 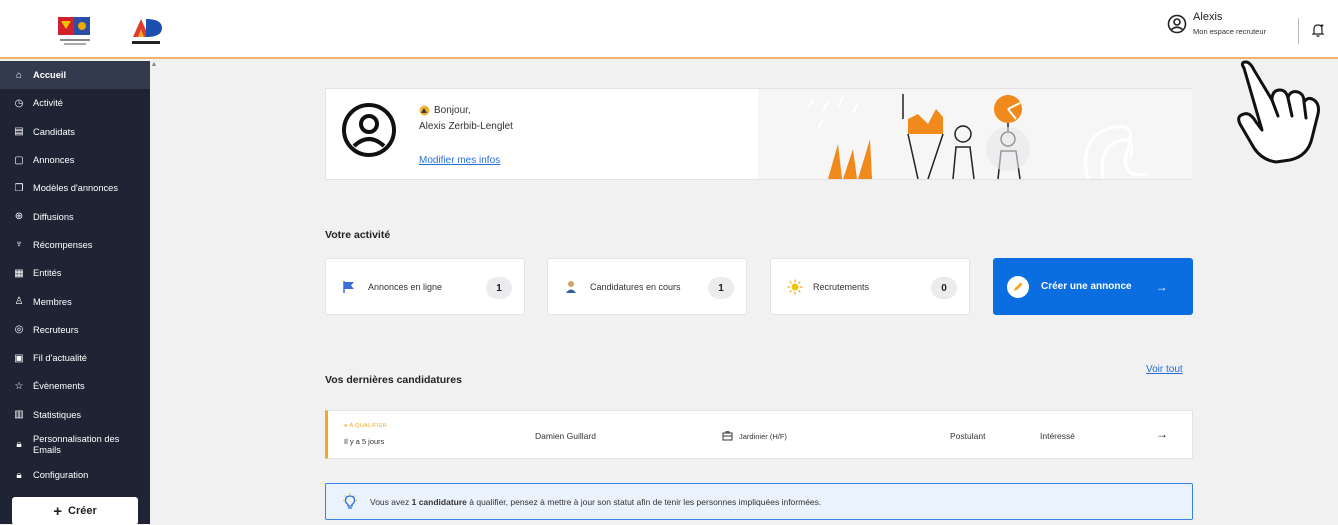 What do you see at coordinates (466, 126) in the screenshot?
I see `profile-name: Alexis Zerbib-Lenglet` at bounding box center [466, 126].